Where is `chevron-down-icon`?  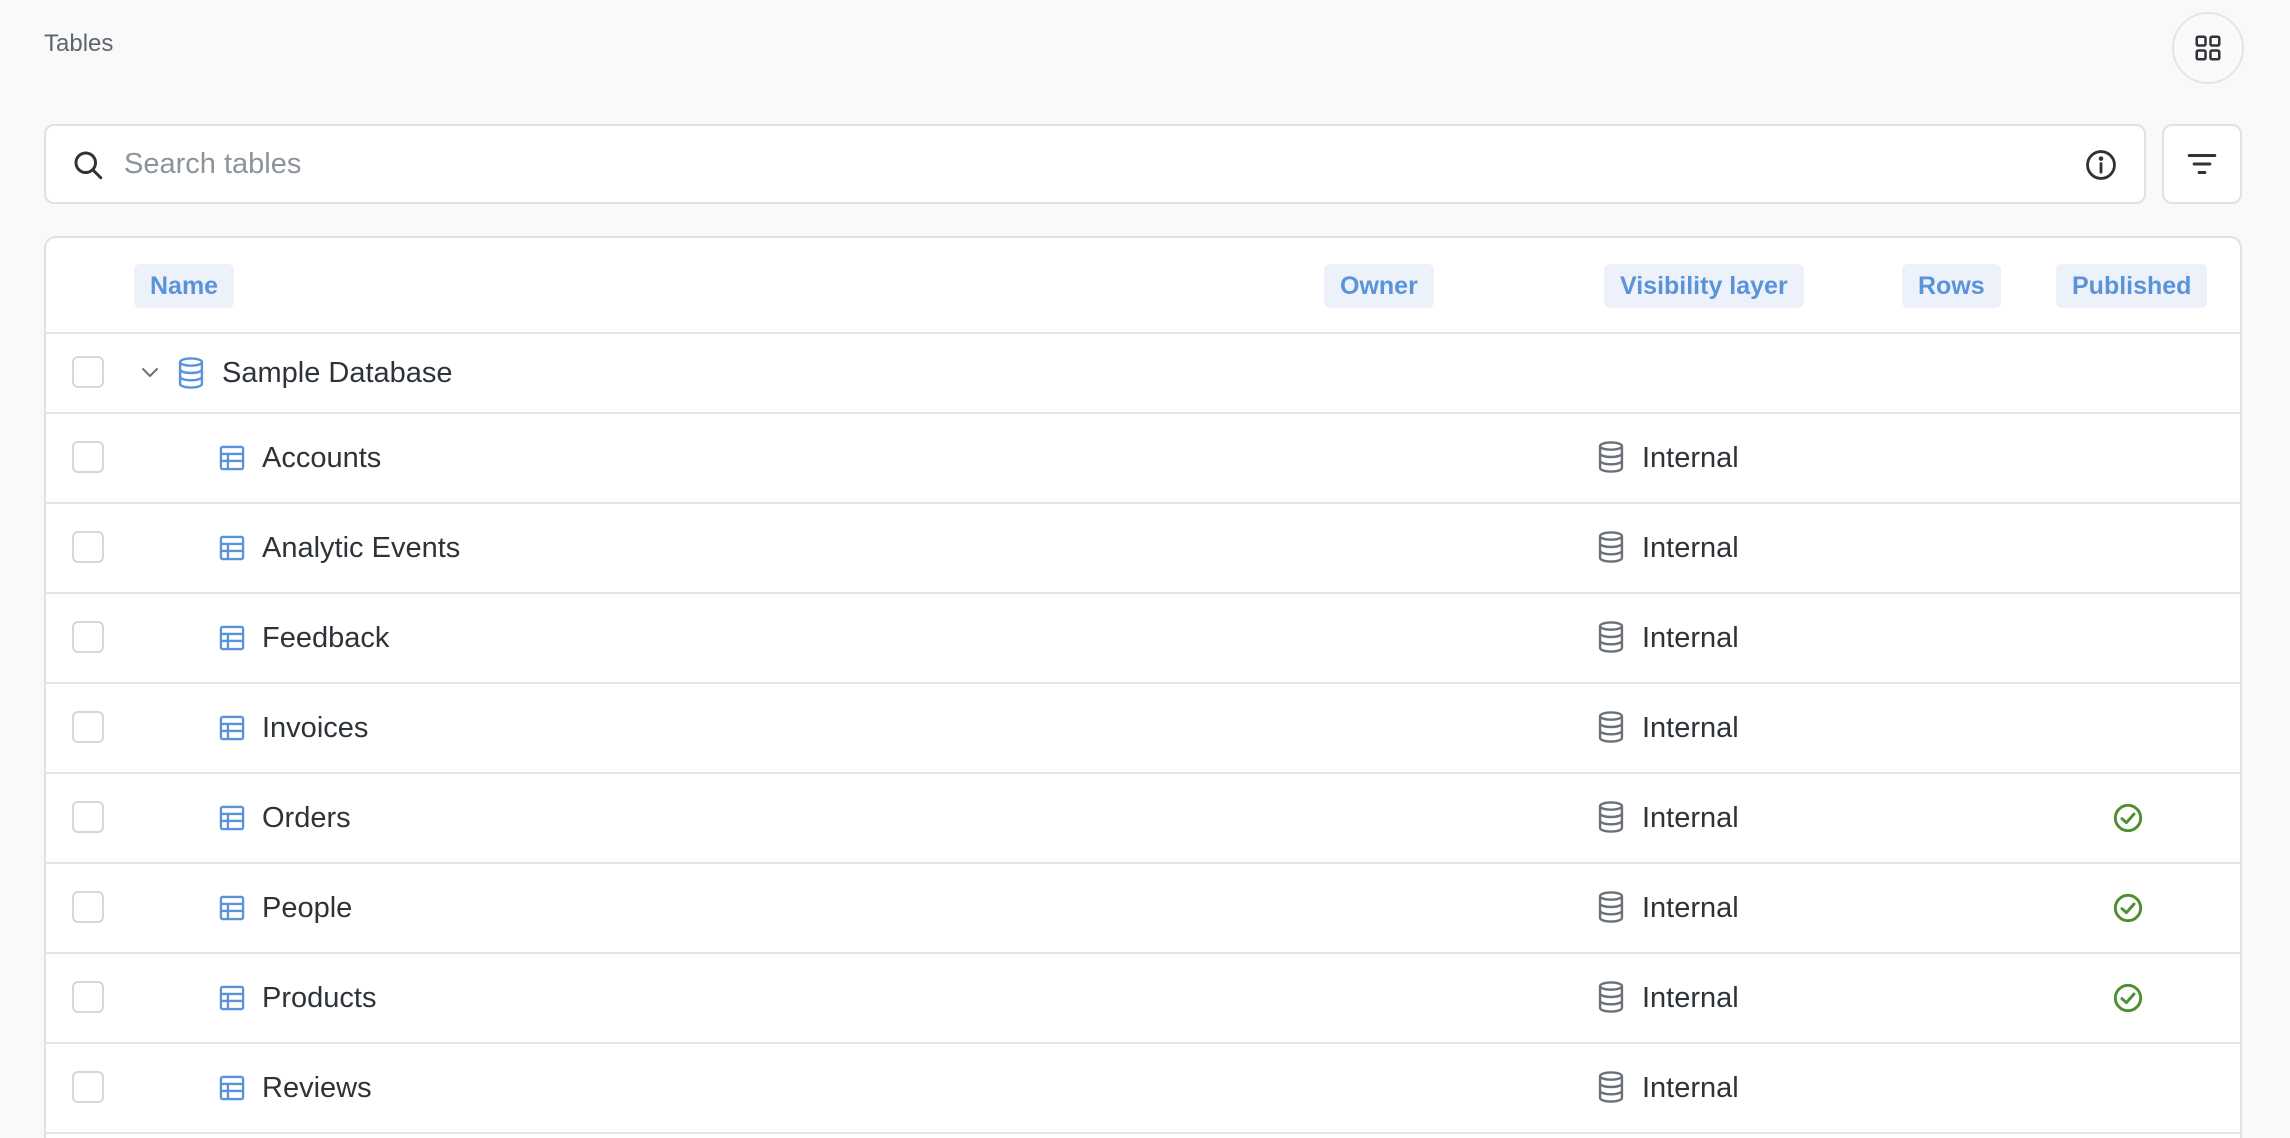
chevron-down-icon is located at coordinates (150, 372).